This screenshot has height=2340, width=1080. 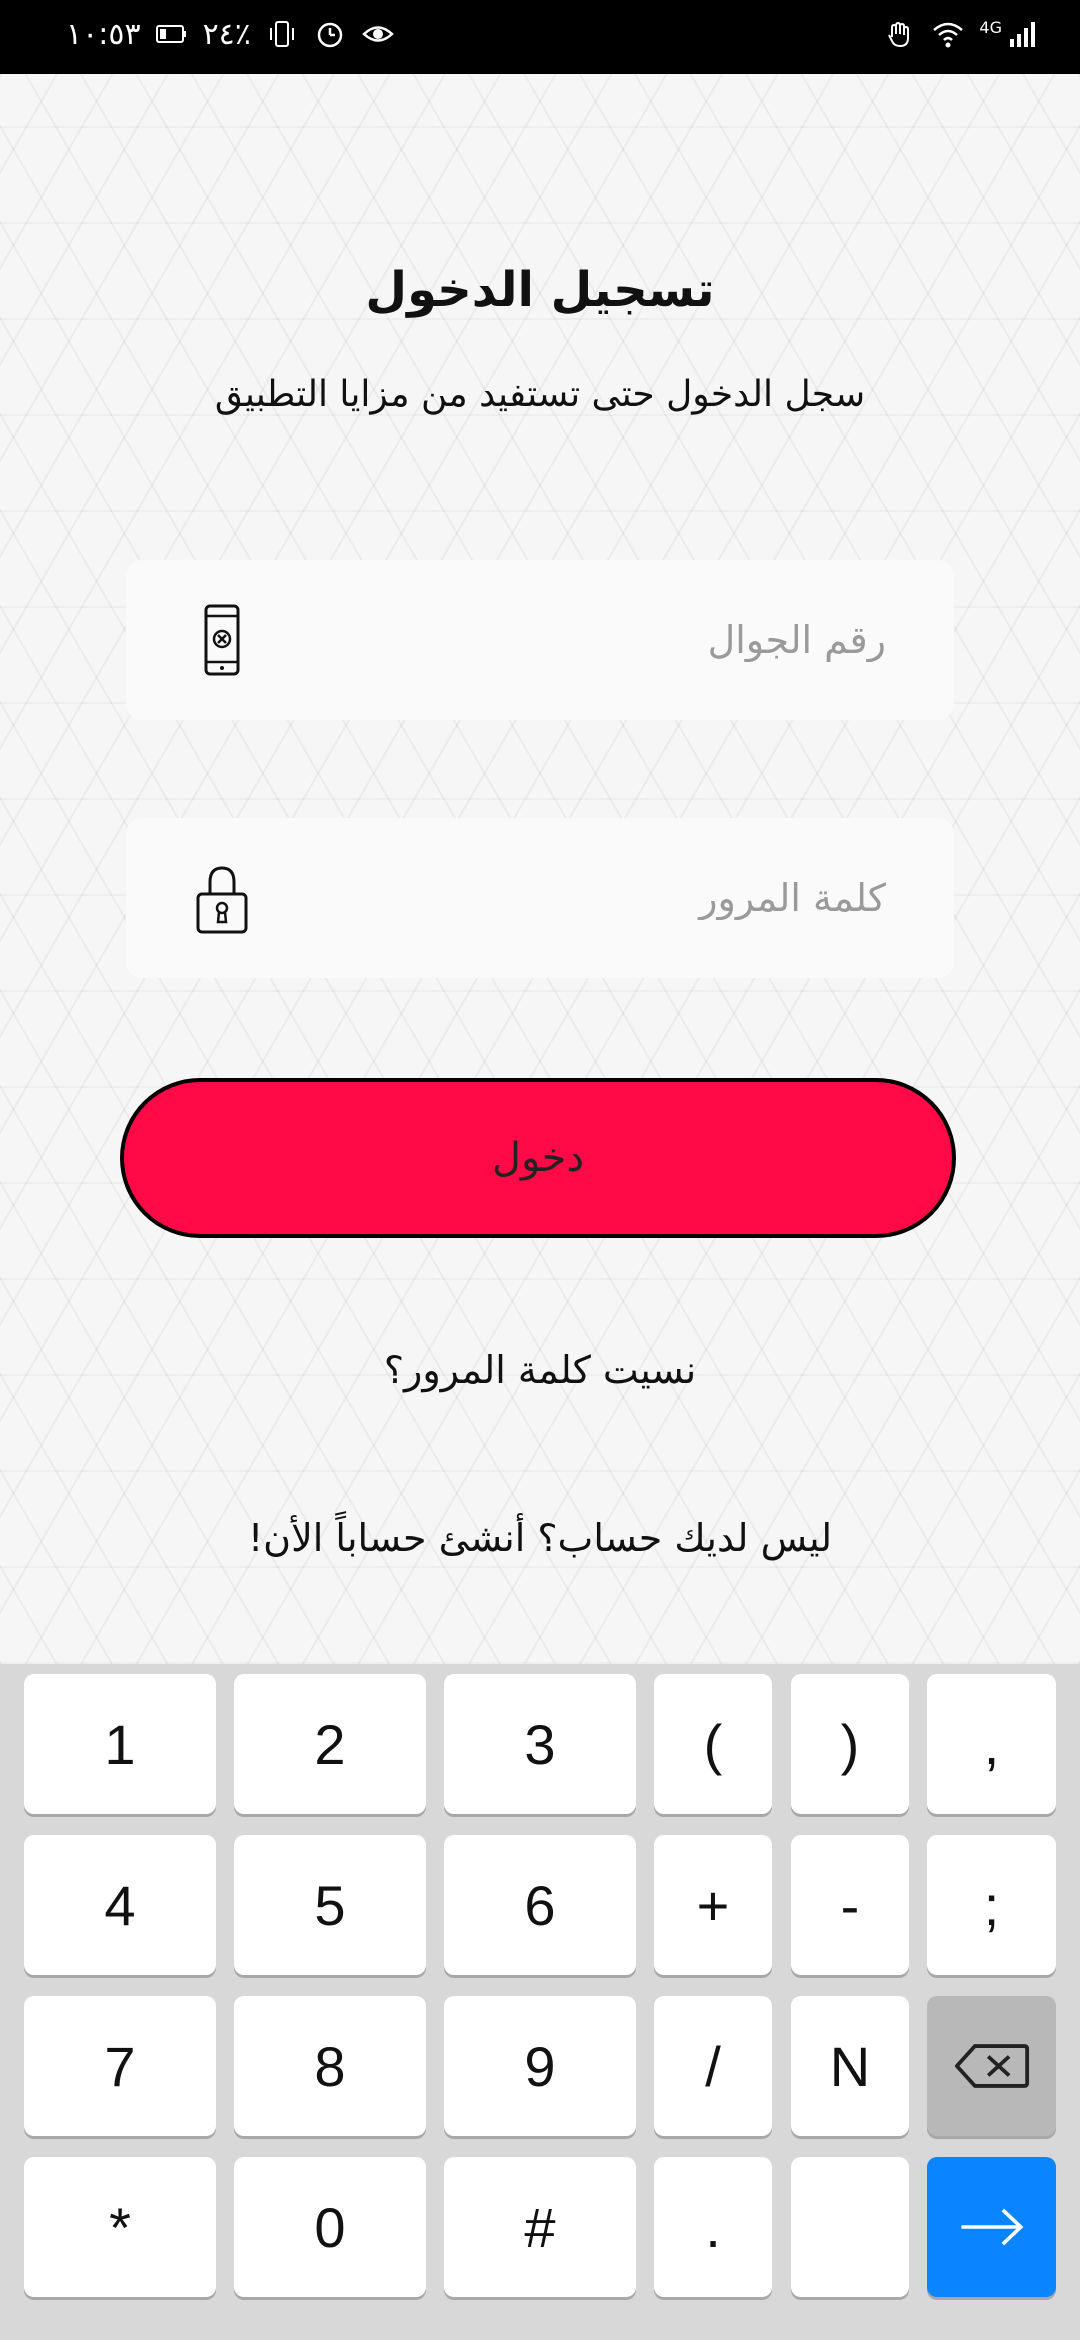 I want to click on signal-icon, so click(x=1023, y=34).